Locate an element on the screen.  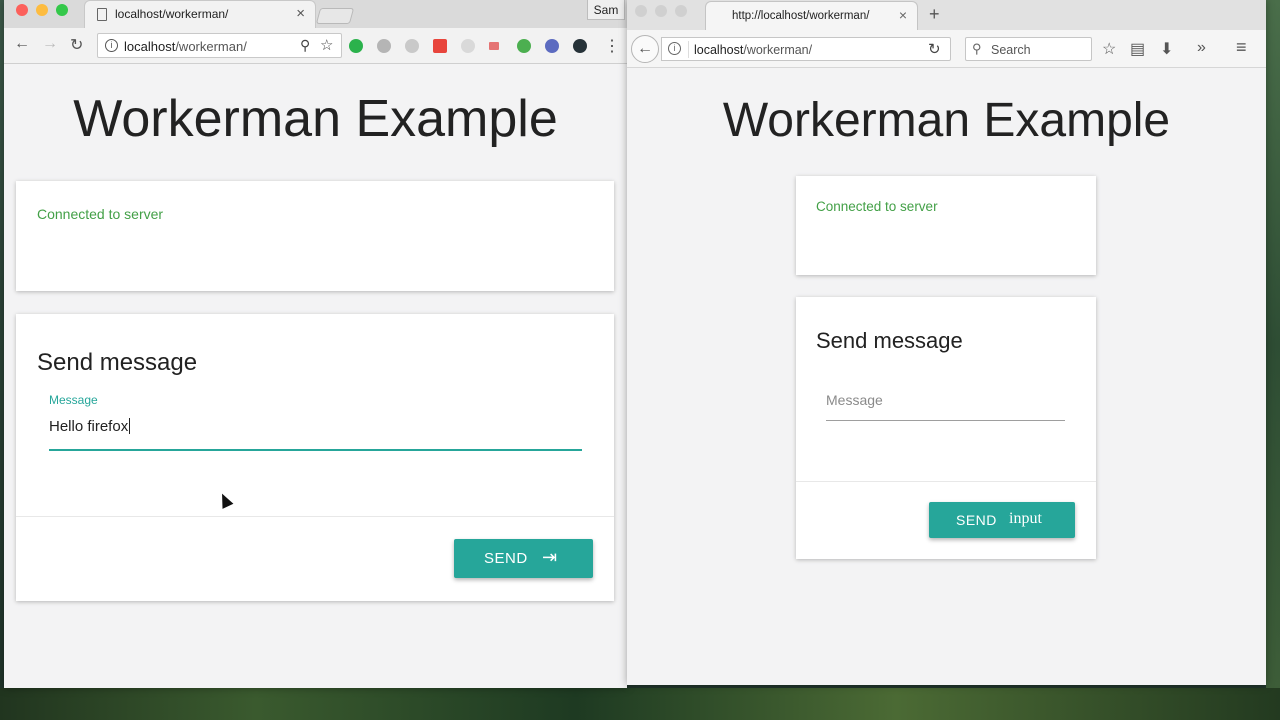
message-field-label: Message is located at coordinates (73, 400).